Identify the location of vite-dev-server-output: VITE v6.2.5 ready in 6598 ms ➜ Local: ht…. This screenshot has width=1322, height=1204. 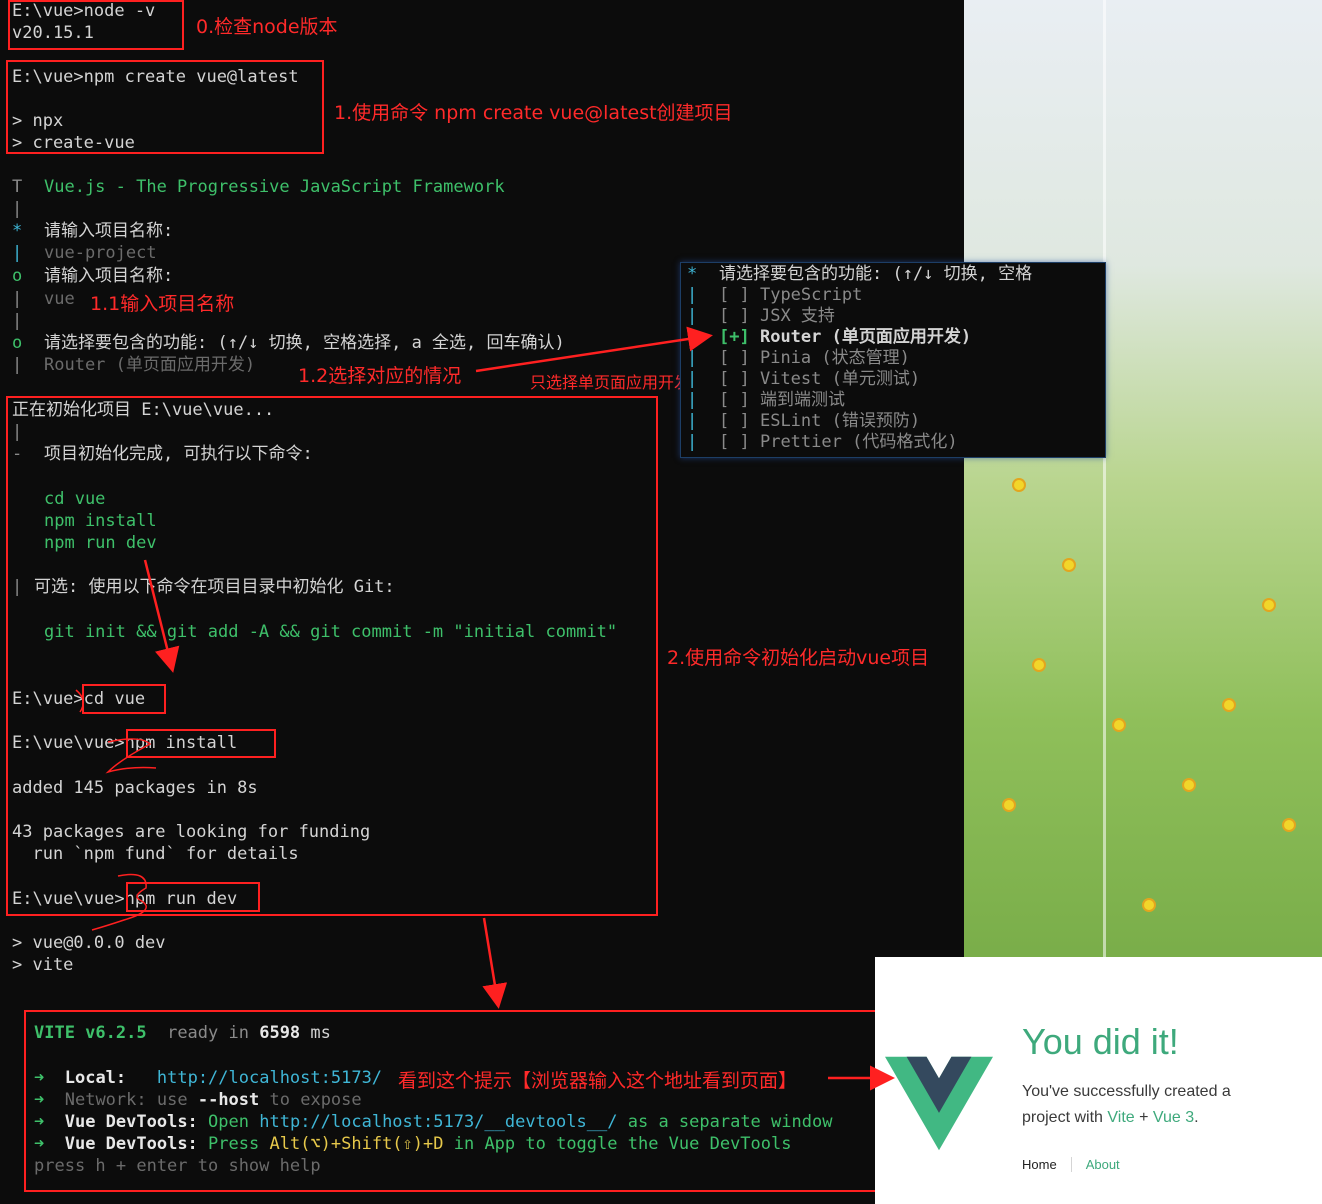
(454, 1101).